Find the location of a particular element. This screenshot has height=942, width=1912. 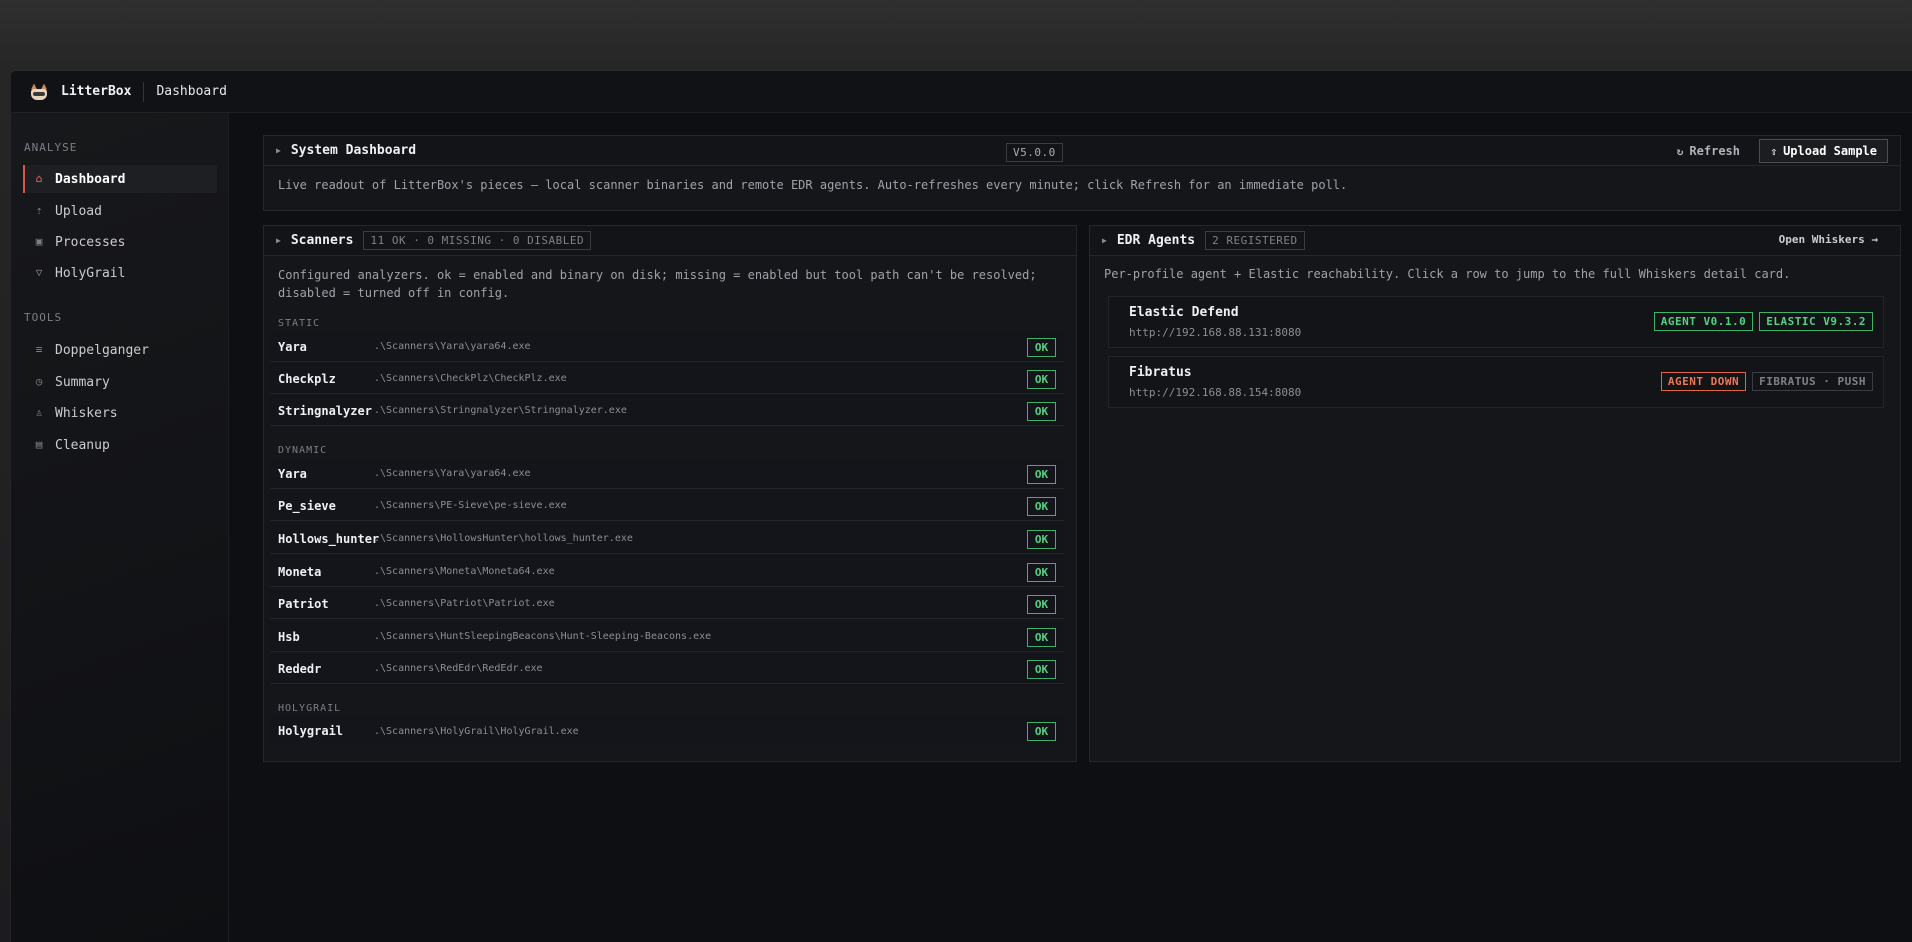

sidebar-item-doppelganger: ≡ Doppelganger is located at coordinates (120, 350).